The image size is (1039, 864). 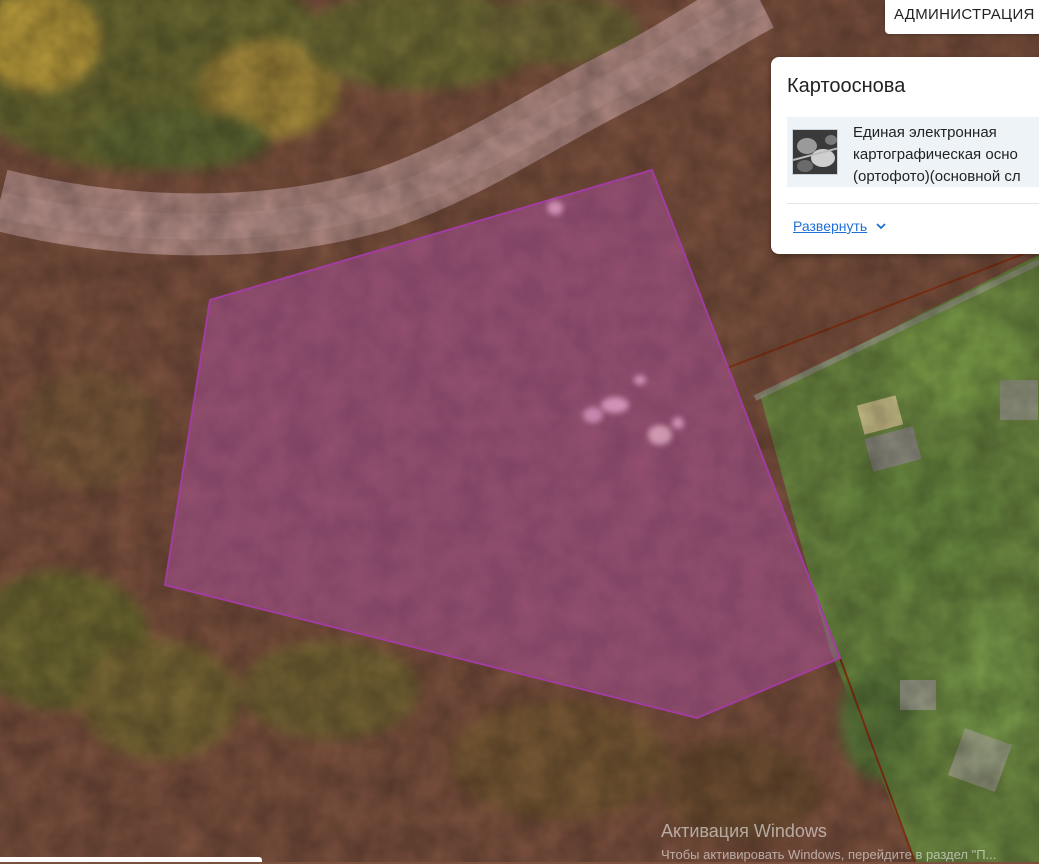 I want to click on administration-label: АДМИНИСТРАЦИЯ, so click(x=962, y=17).